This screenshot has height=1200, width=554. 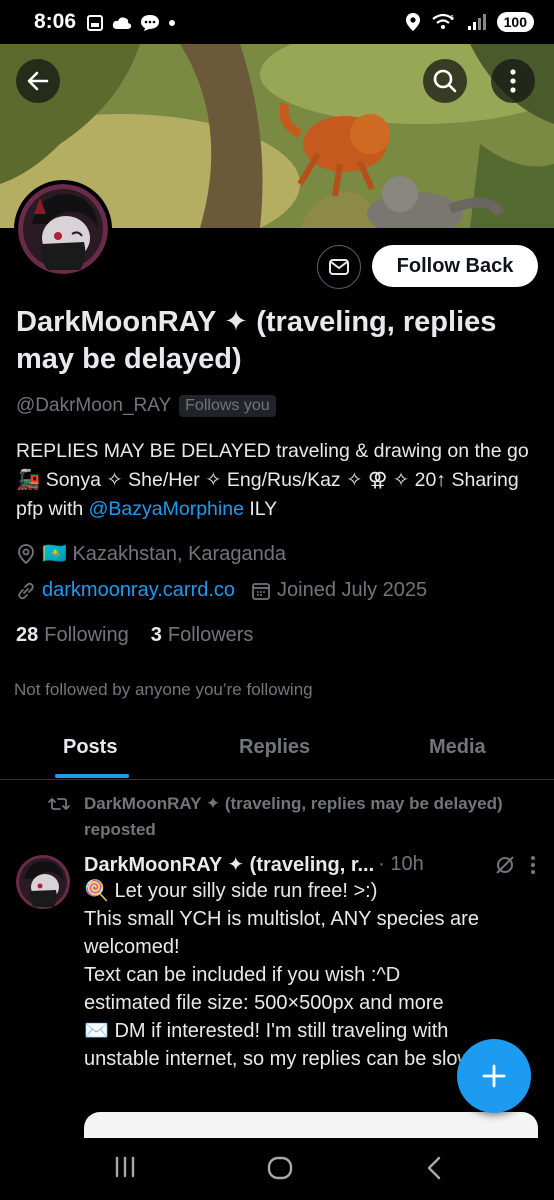 What do you see at coordinates (90, 747) in the screenshot?
I see `tab-posts: Posts` at bounding box center [90, 747].